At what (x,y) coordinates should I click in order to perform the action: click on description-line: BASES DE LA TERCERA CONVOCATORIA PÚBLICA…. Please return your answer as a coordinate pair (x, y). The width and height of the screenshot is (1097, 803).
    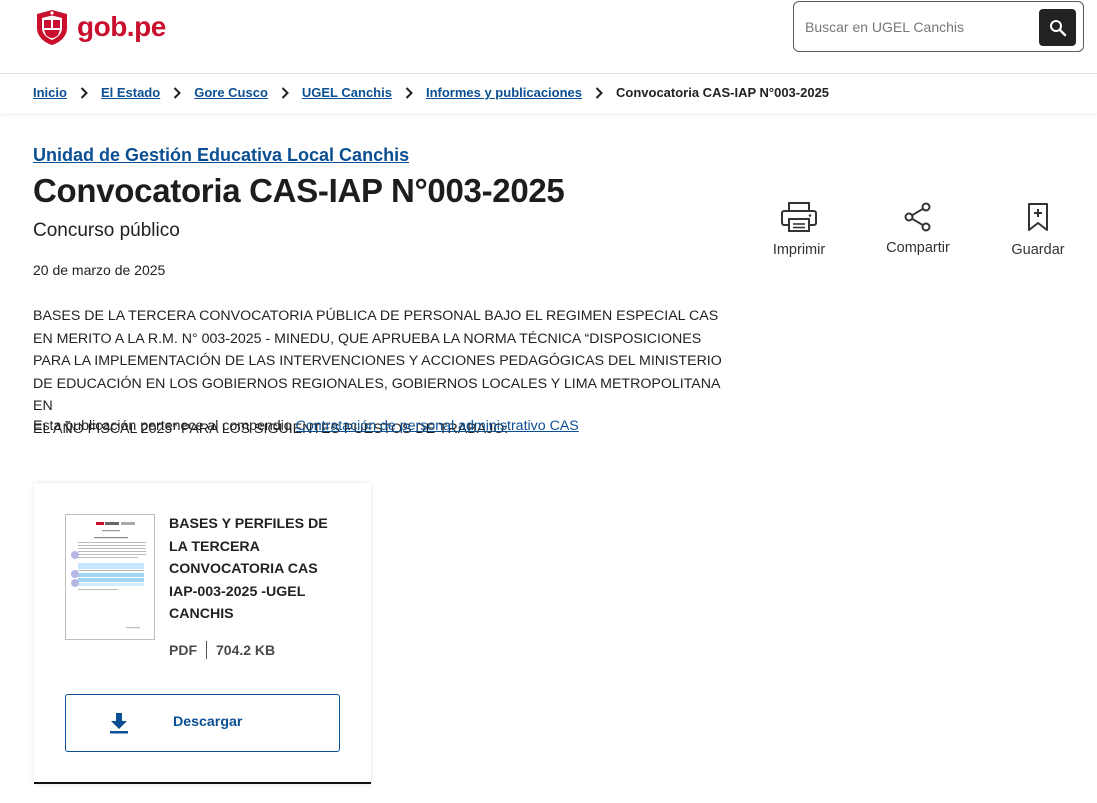
    Looking at the image, I should click on (376, 316).